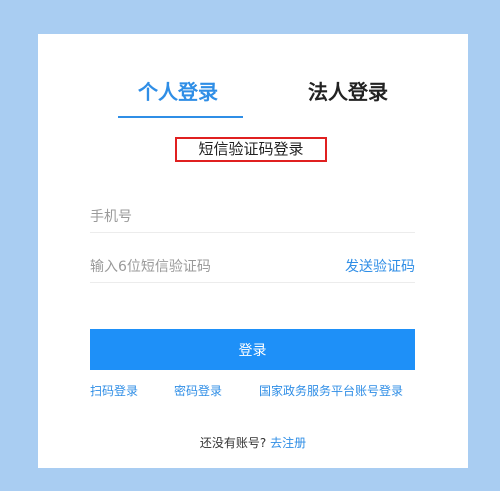  Describe the element at coordinates (380, 267) in the screenshot. I see `send-code-link: 发送验证码` at that location.